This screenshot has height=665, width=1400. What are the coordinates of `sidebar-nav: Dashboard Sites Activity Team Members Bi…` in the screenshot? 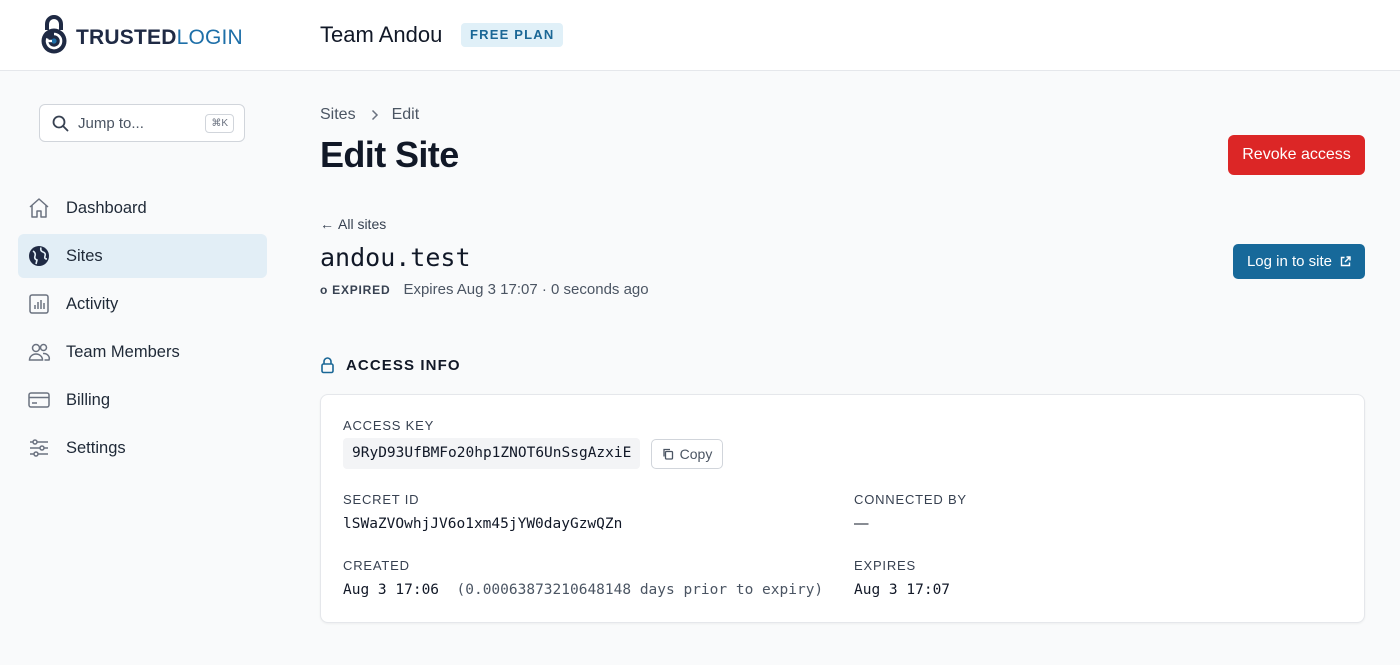 It's located at (142, 330).